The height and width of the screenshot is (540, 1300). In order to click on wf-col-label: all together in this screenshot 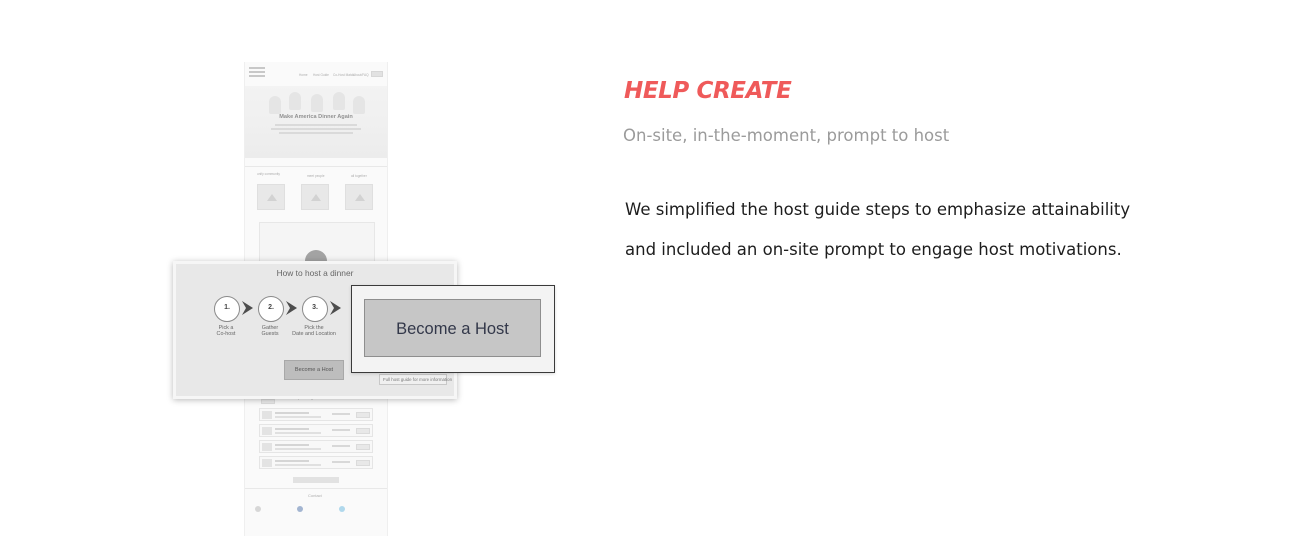, I will do `click(359, 176)`.